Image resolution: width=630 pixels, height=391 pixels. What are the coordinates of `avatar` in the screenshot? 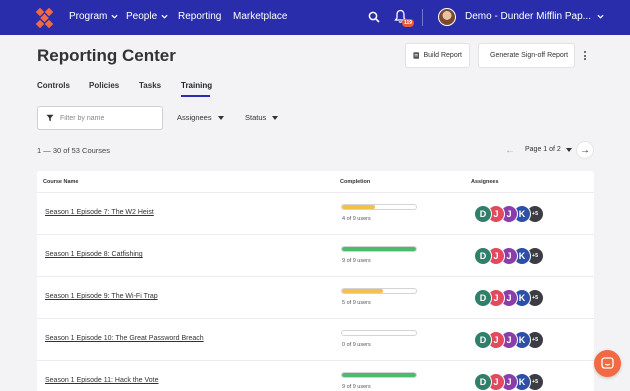 It's located at (447, 17).